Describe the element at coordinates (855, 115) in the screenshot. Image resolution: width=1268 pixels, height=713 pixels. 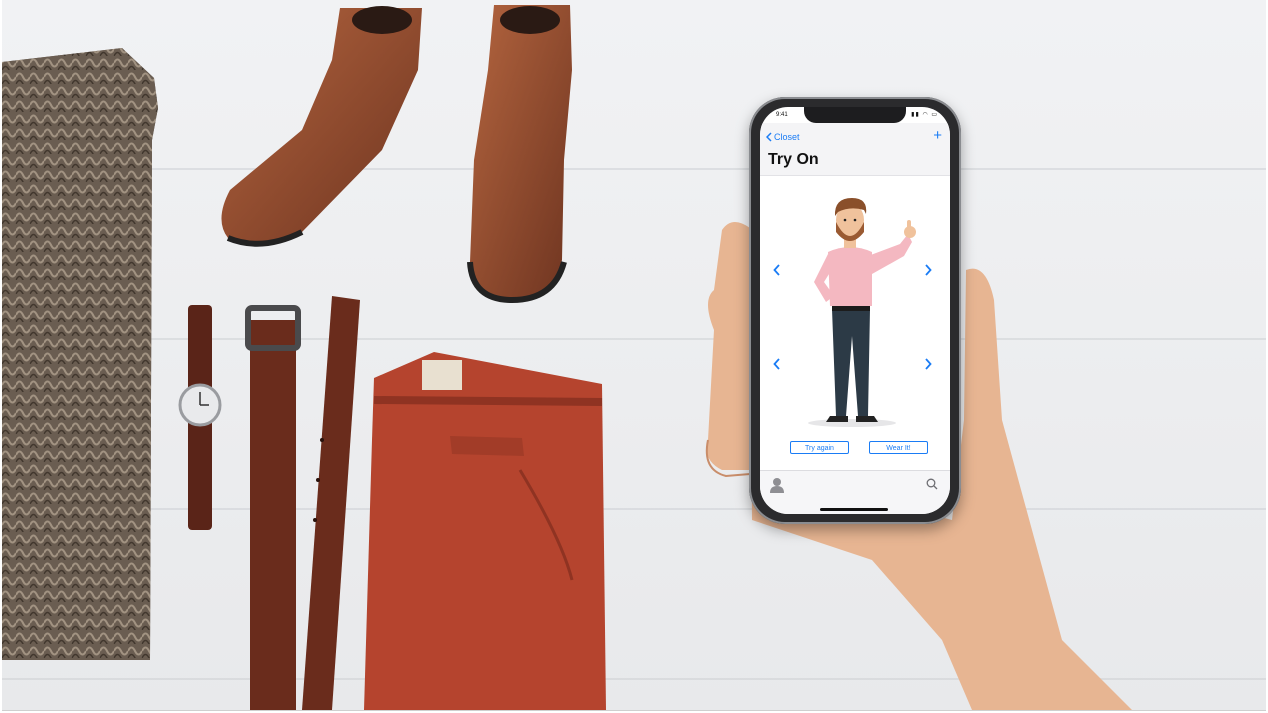
I see `phone-notch` at that location.